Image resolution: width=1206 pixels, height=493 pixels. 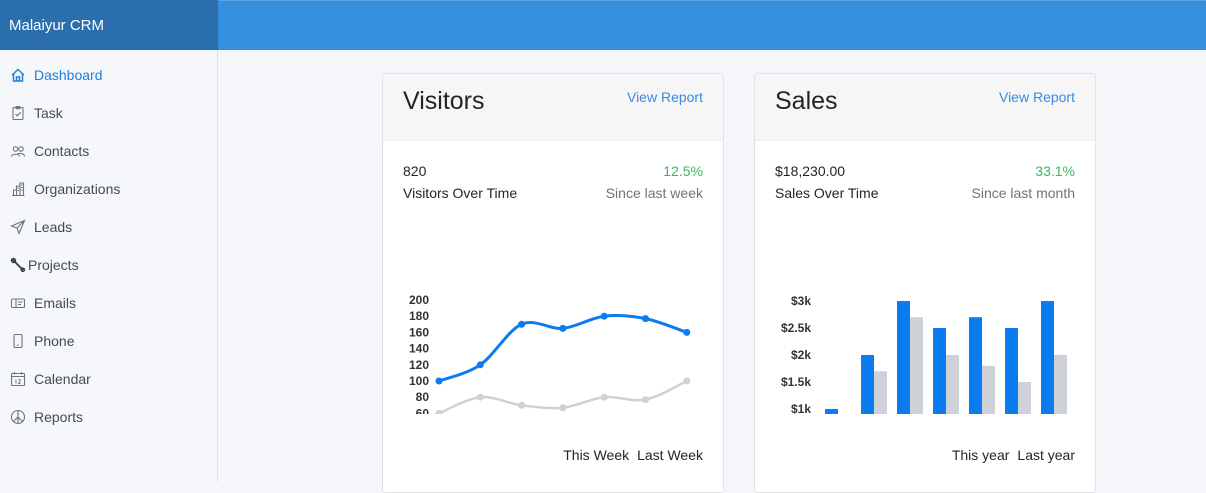 I want to click on legend-this-week: This Week, so click(x=596, y=455).